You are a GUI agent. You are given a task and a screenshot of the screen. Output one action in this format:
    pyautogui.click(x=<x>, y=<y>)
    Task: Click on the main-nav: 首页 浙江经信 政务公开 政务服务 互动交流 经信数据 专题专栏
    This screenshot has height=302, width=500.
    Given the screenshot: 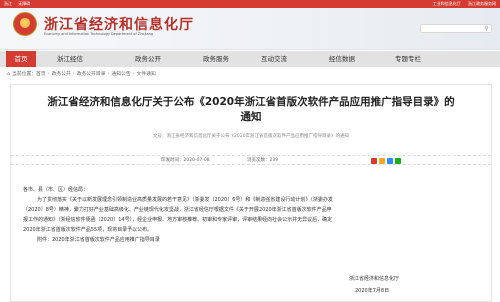 What is the action you would take?
    pyautogui.click(x=250, y=59)
    